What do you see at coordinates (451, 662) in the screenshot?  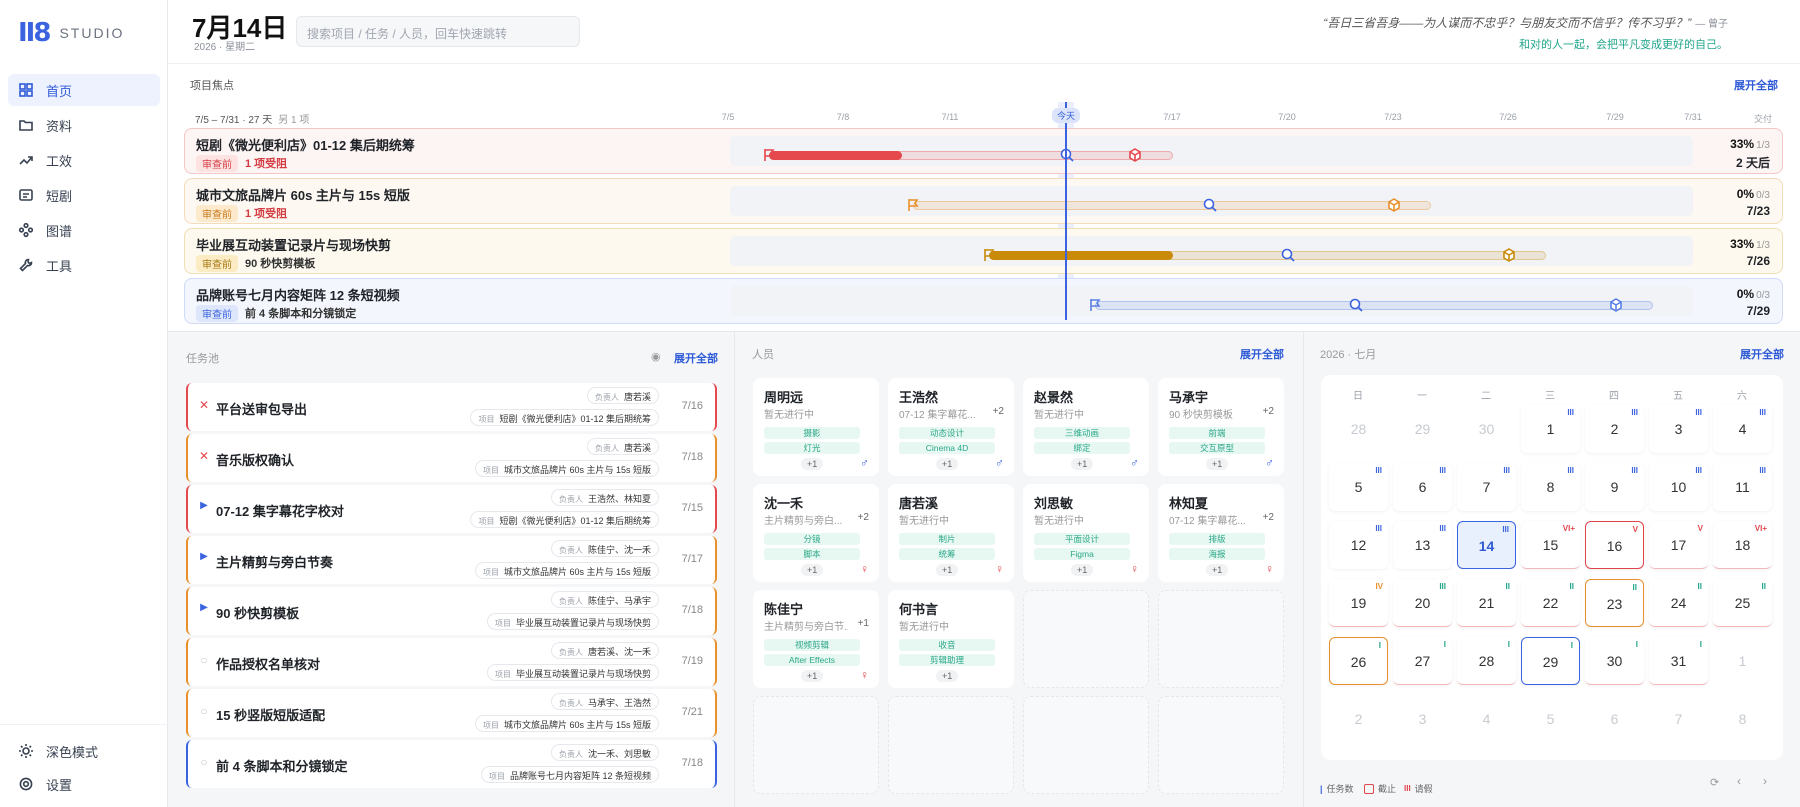 I see `task-item: ○ 作品授权名单核对 负责人 唐若溪、沈一禾 项目 毕业展互动装置记录片与现场快剪 7/19` at bounding box center [451, 662].